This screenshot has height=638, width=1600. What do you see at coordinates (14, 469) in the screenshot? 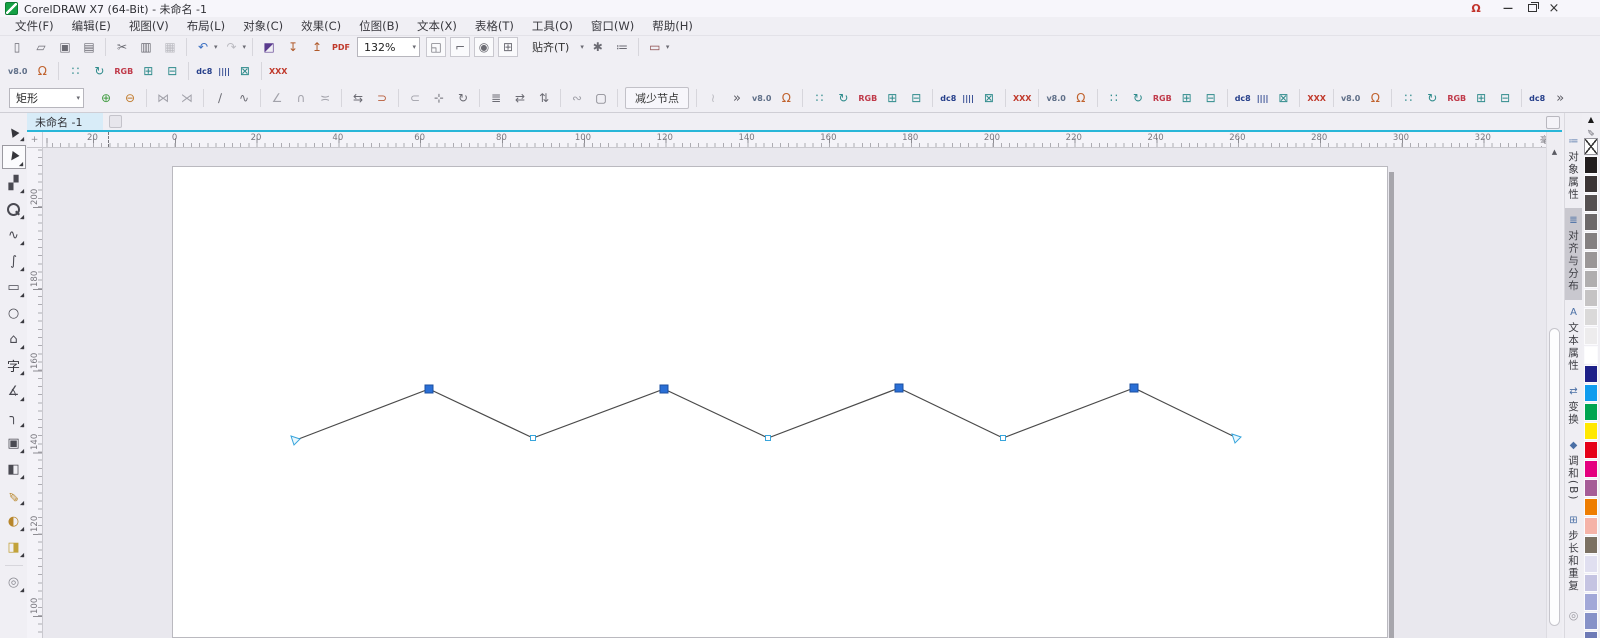
I see `transparency-tool: ◧` at bounding box center [14, 469].